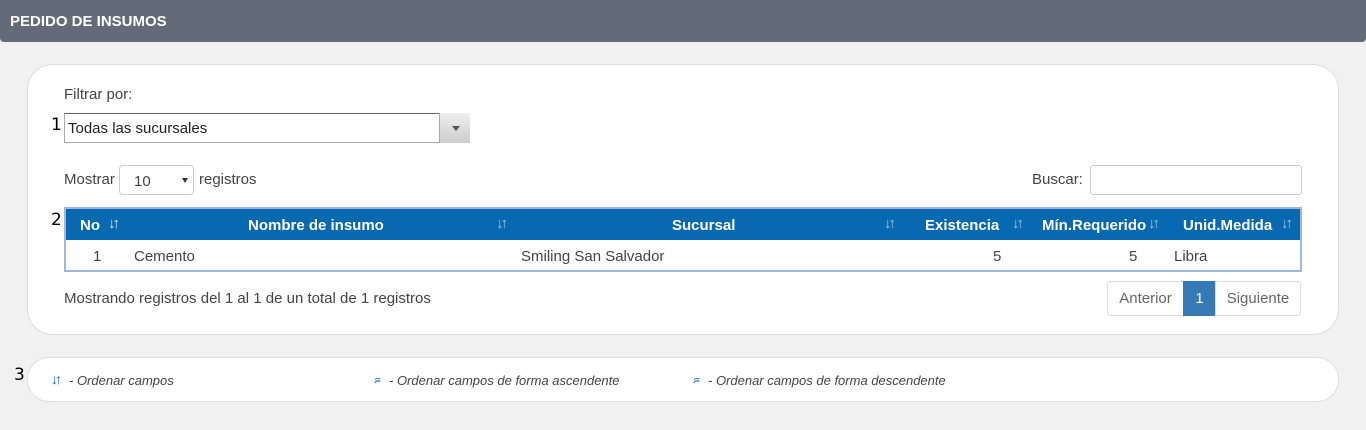 The height and width of the screenshot is (430, 1366). I want to click on caret-down-icon, so click(185, 180).